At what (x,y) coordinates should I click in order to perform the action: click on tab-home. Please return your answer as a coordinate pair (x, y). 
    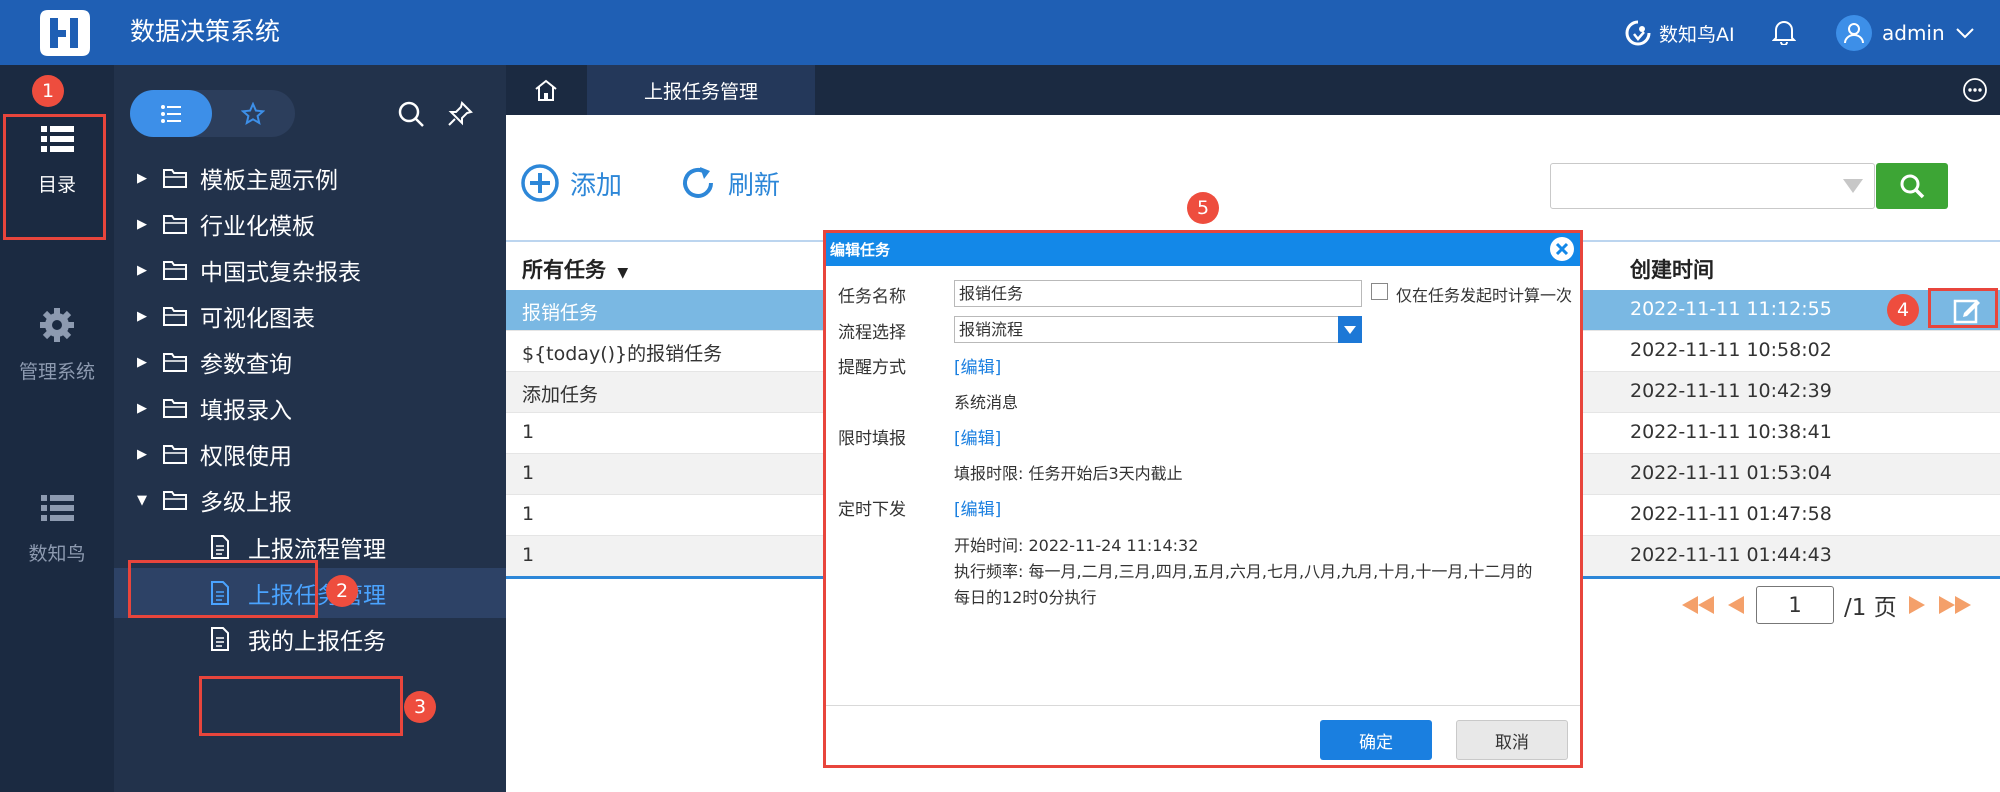
    Looking at the image, I should click on (546, 90).